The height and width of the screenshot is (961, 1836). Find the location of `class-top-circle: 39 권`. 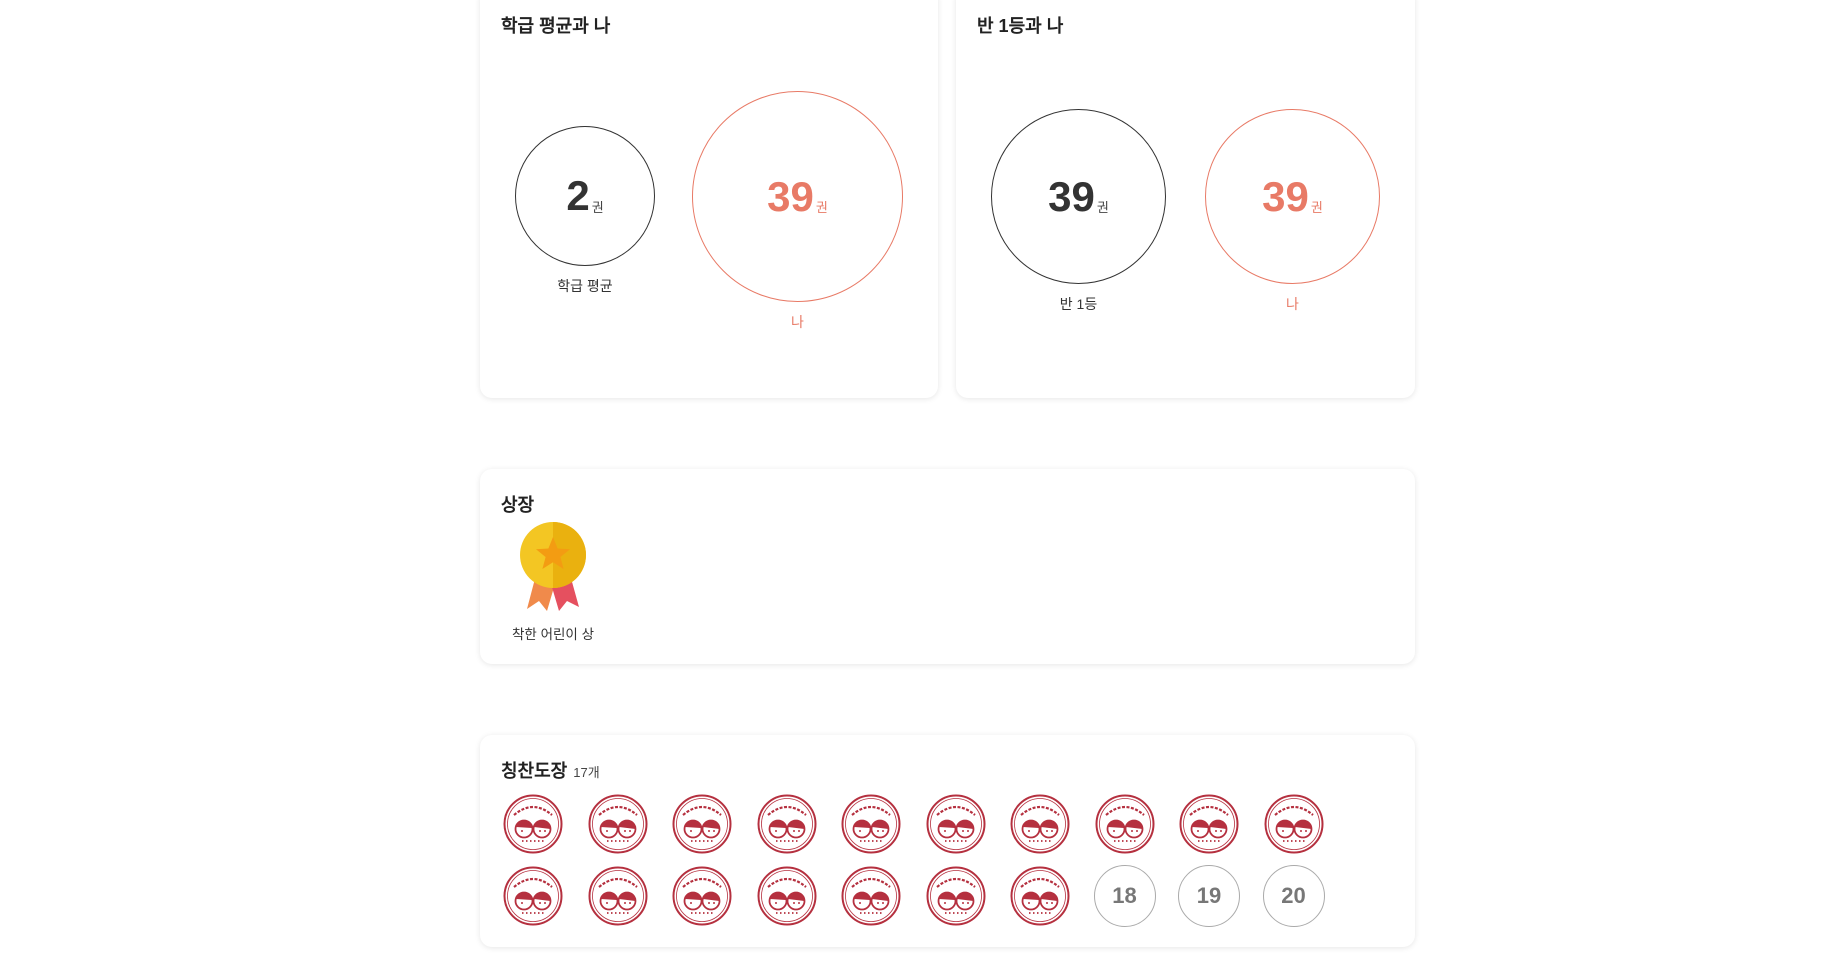

class-top-circle: 39 권 is located at coordinates (1078, 196).